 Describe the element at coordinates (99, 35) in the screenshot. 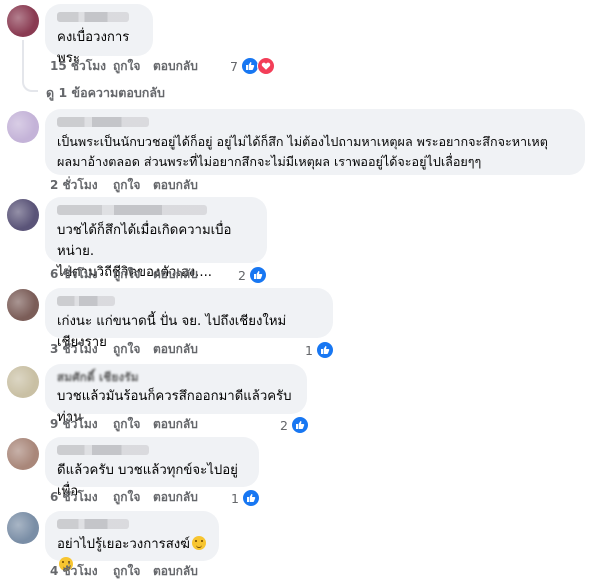

I see `comment-bubble: คงเบื่อวงการพระ` at that location.